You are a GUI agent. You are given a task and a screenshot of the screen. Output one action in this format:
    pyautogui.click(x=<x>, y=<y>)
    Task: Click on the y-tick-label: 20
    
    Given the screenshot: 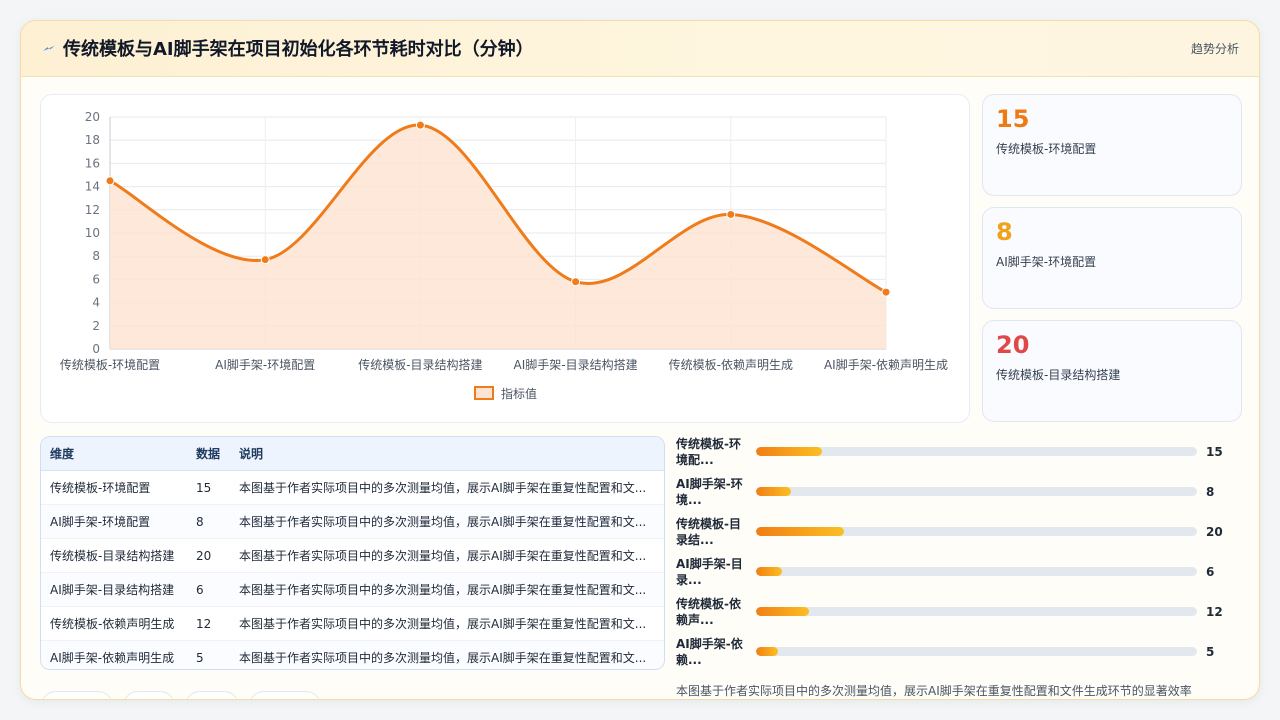 What is the action you would take?
    pyautogui.click(x=92, y=117)
    